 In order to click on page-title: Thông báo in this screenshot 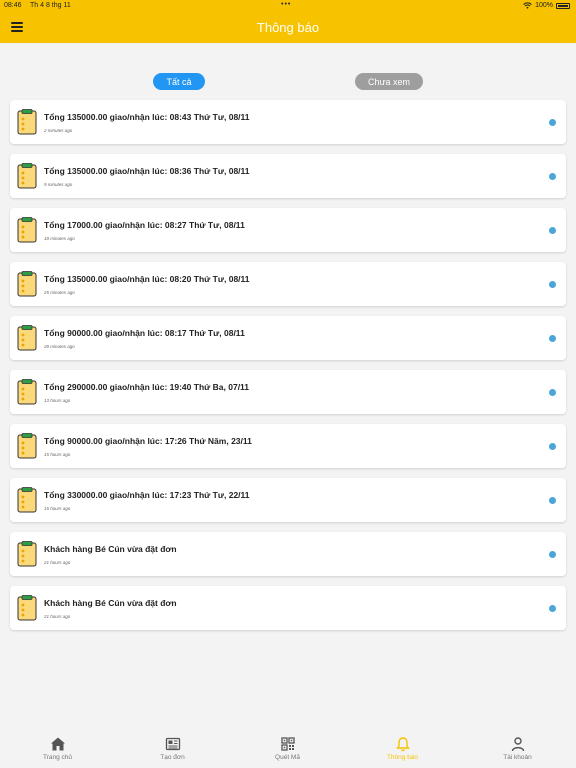, I will do `click(288, 27)`.